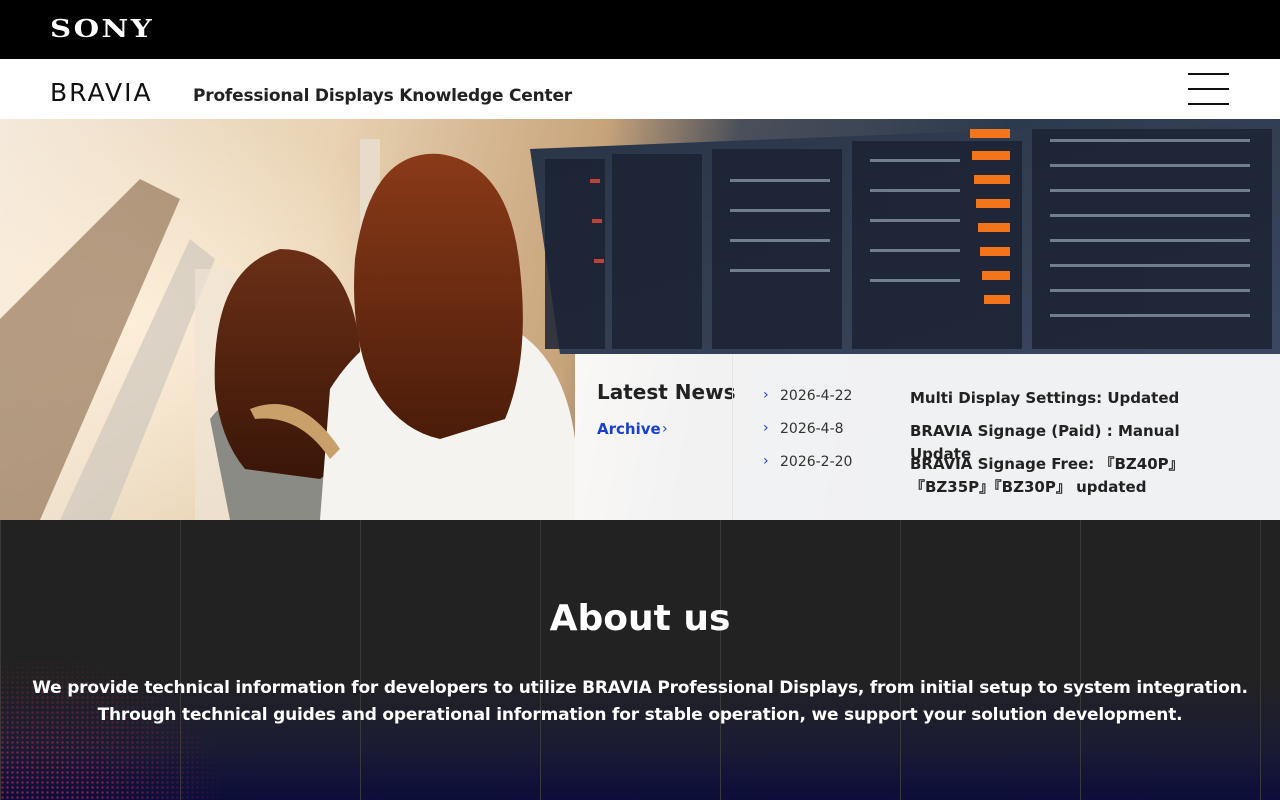 The image size is (1280, 800). What do you see at coordinates (640, 618) in the screenshot?
I see `about-title: About us` at bounding box center [640, 618].